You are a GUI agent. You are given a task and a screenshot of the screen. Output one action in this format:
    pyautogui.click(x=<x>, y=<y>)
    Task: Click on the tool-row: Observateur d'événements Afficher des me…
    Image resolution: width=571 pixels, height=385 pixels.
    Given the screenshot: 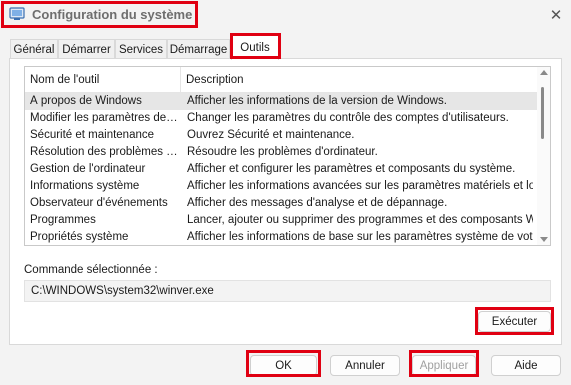 What is the action you would take?
    pyautogui.click(x=281, y=203)
    